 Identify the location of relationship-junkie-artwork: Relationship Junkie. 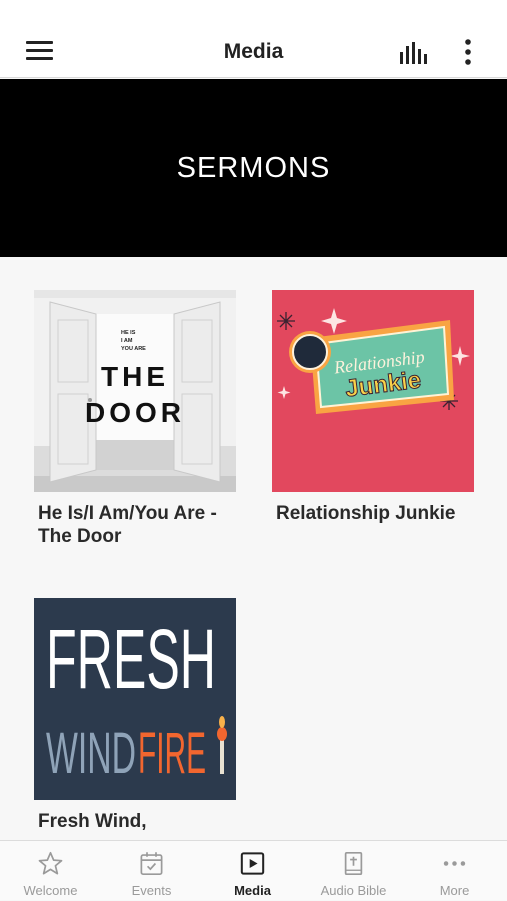
(373, 391).